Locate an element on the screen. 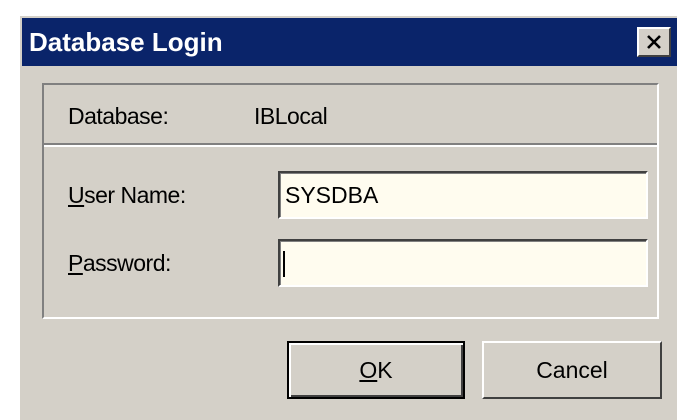 This screenshot has height=420, width=677. close-icon is located at coordinates (654, 42).